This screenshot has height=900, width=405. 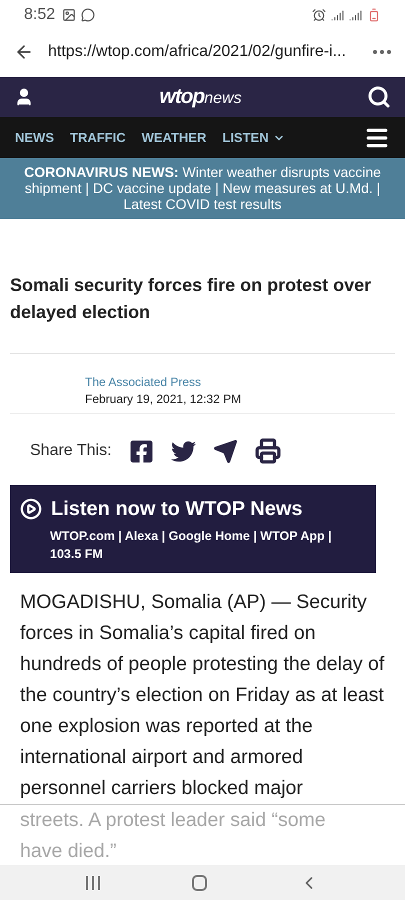 What do you see at coordinates (374, 15) in the screenshot?
I see `battery-icon` at bounding box center [374, 15].